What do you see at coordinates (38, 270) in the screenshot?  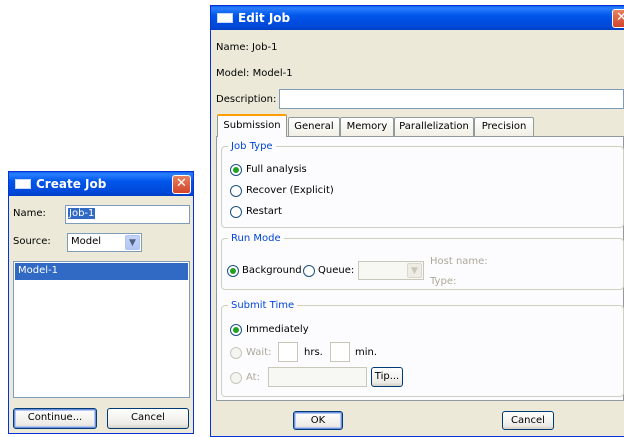 I see `list-item-label: Model-1` at bounding box center [38, 270].